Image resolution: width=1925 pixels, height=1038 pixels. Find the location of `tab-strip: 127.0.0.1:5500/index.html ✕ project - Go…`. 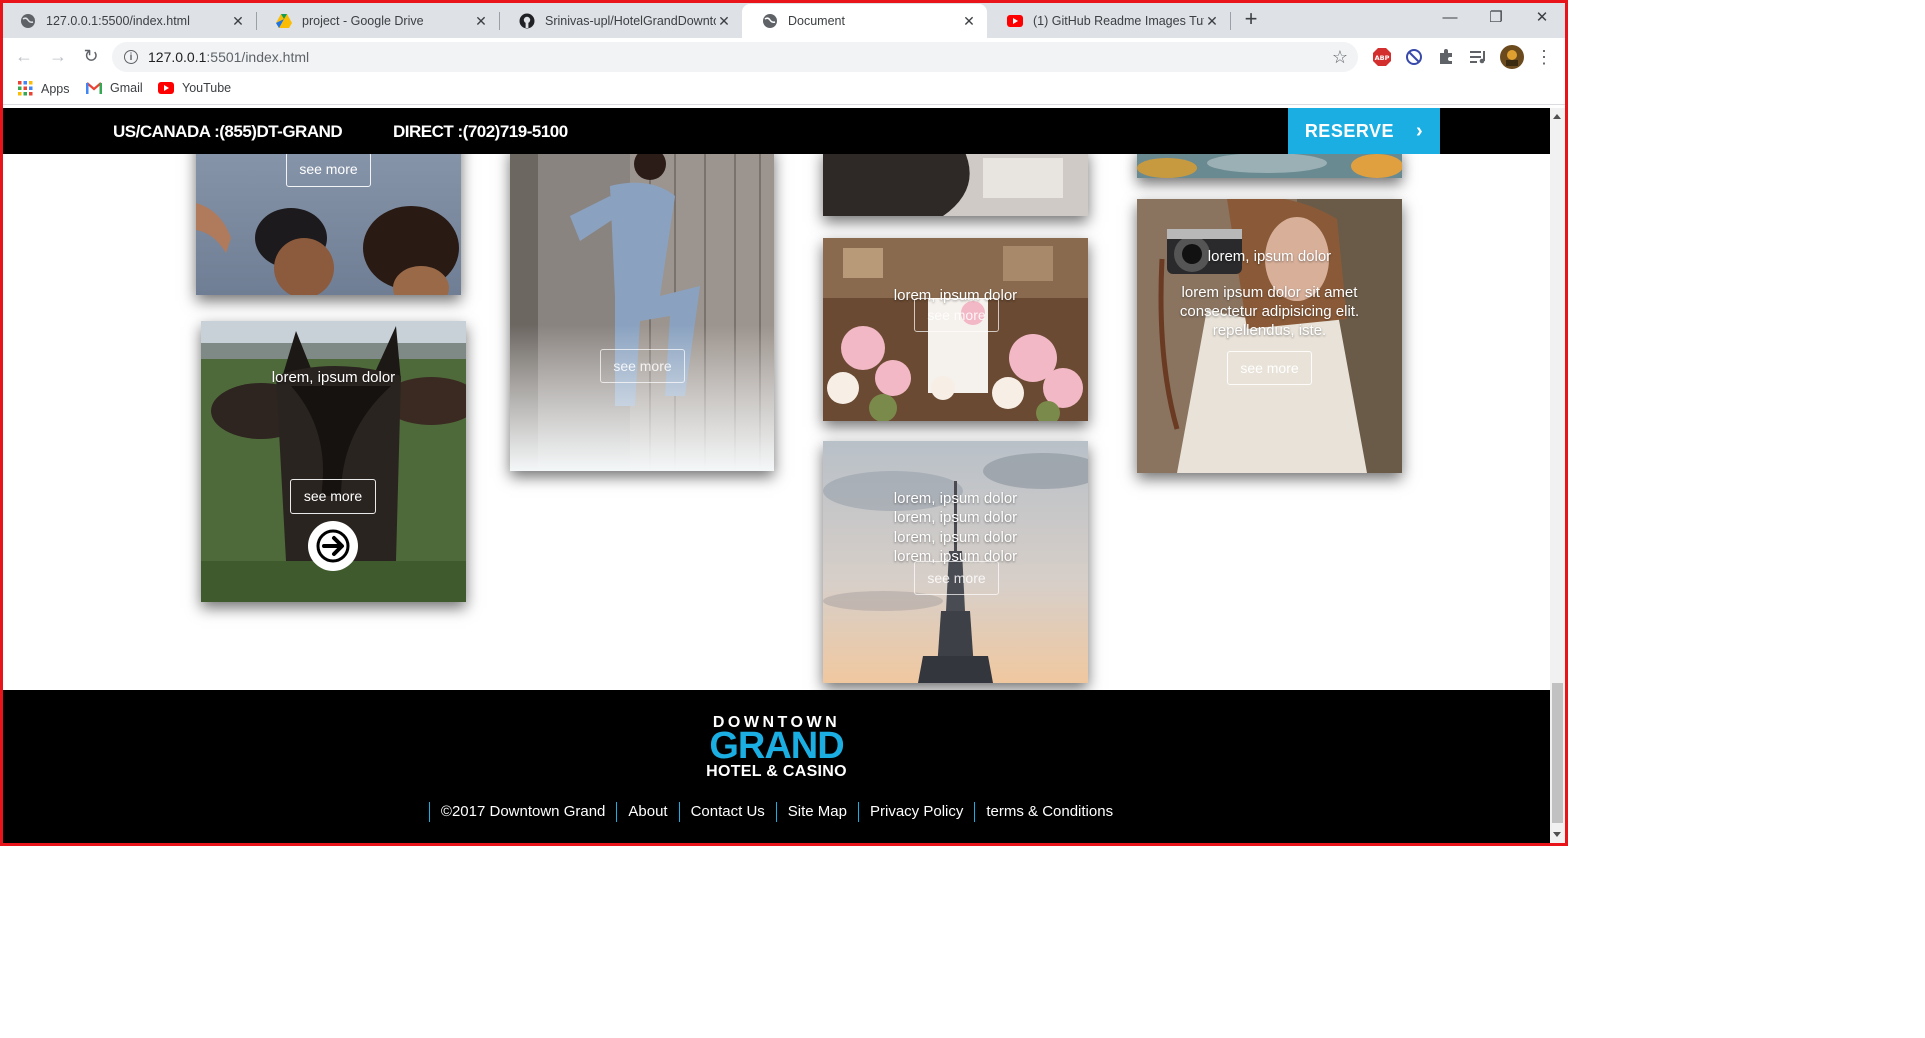

tab-strip: 127.0.0.1:5500/index.html ✕ project - Go… is located at coordinates (784, 19).